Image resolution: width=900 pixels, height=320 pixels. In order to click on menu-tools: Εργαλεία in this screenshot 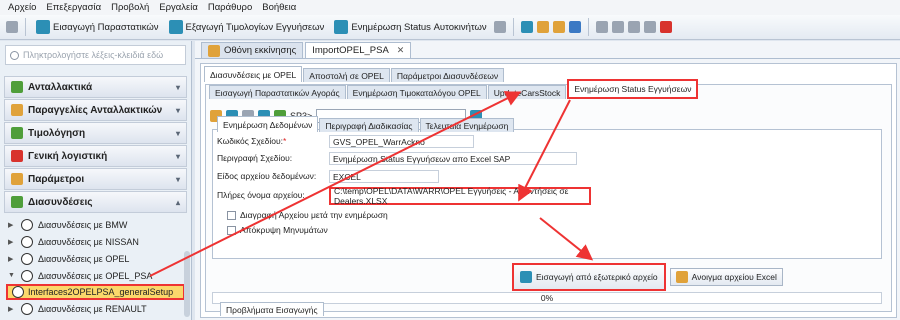, I will do `click(178, 7)`.